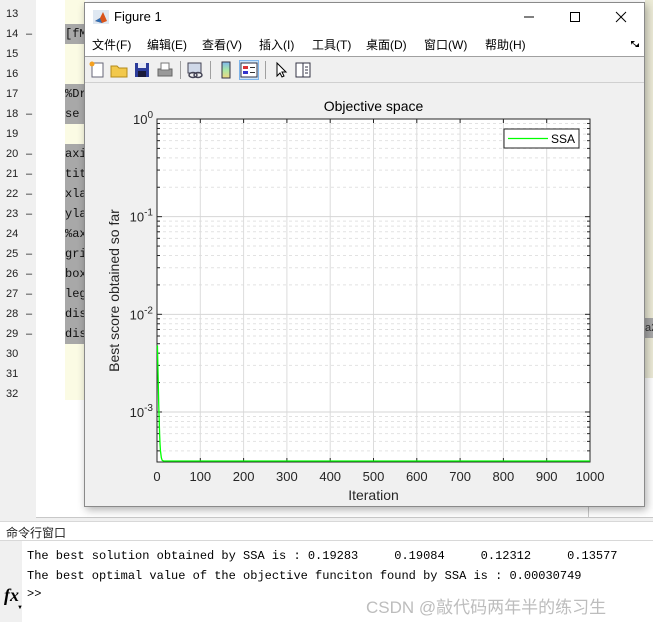  Describe the element at coordinates (12, 94) in the screenshot. I see `line-number-text: 17` at that location.